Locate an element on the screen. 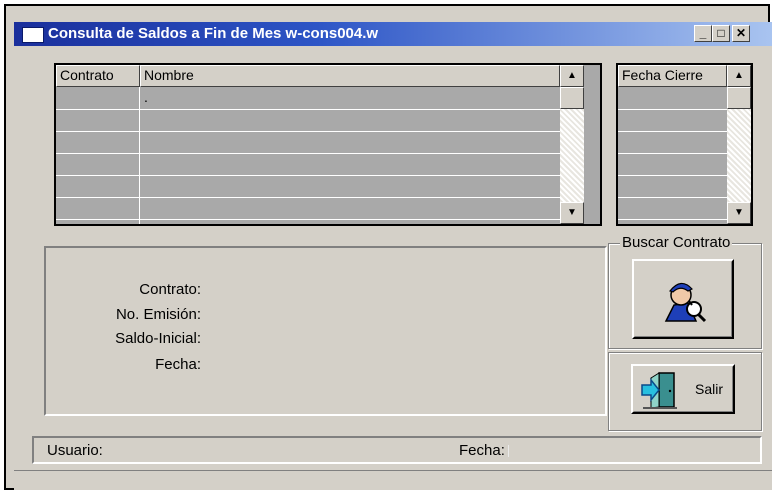 This screenshot has width=778, height=498. contrato-label: Contrato: is located at coordinates (170, 289).